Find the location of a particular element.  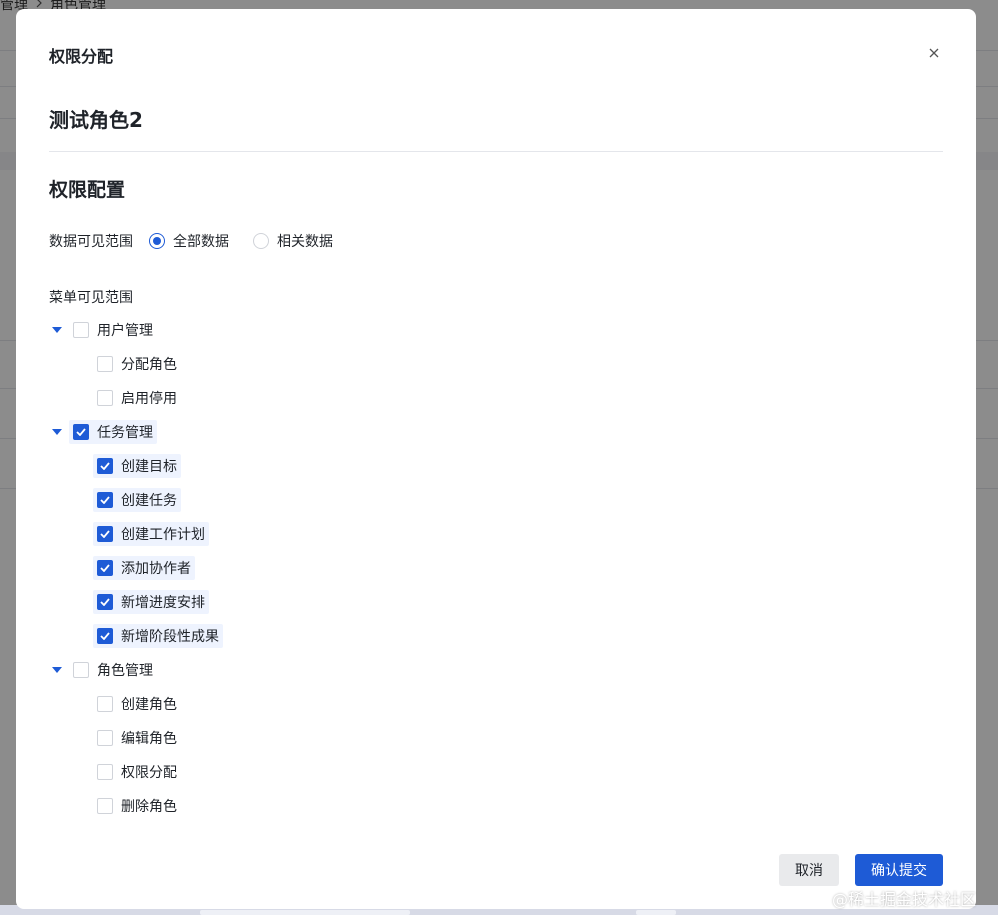

tree-node-label: 任务管理 is located at coordinates (125, 433).